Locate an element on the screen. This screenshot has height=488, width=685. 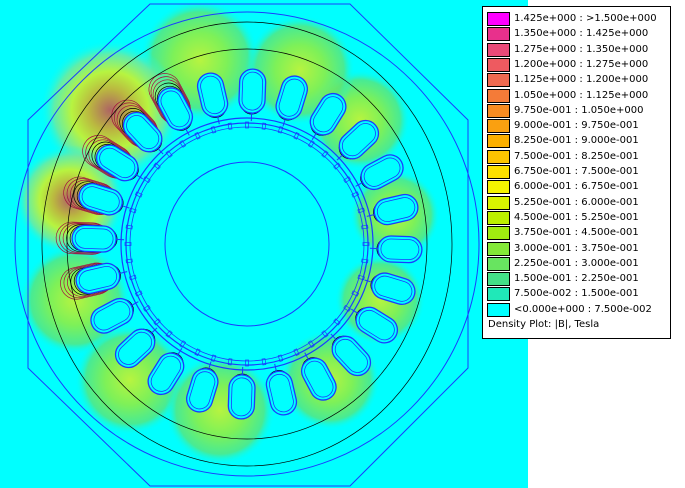
legend-entry: 4.500e-001 : 5.250e-001 is located at coordinates (578, 218).